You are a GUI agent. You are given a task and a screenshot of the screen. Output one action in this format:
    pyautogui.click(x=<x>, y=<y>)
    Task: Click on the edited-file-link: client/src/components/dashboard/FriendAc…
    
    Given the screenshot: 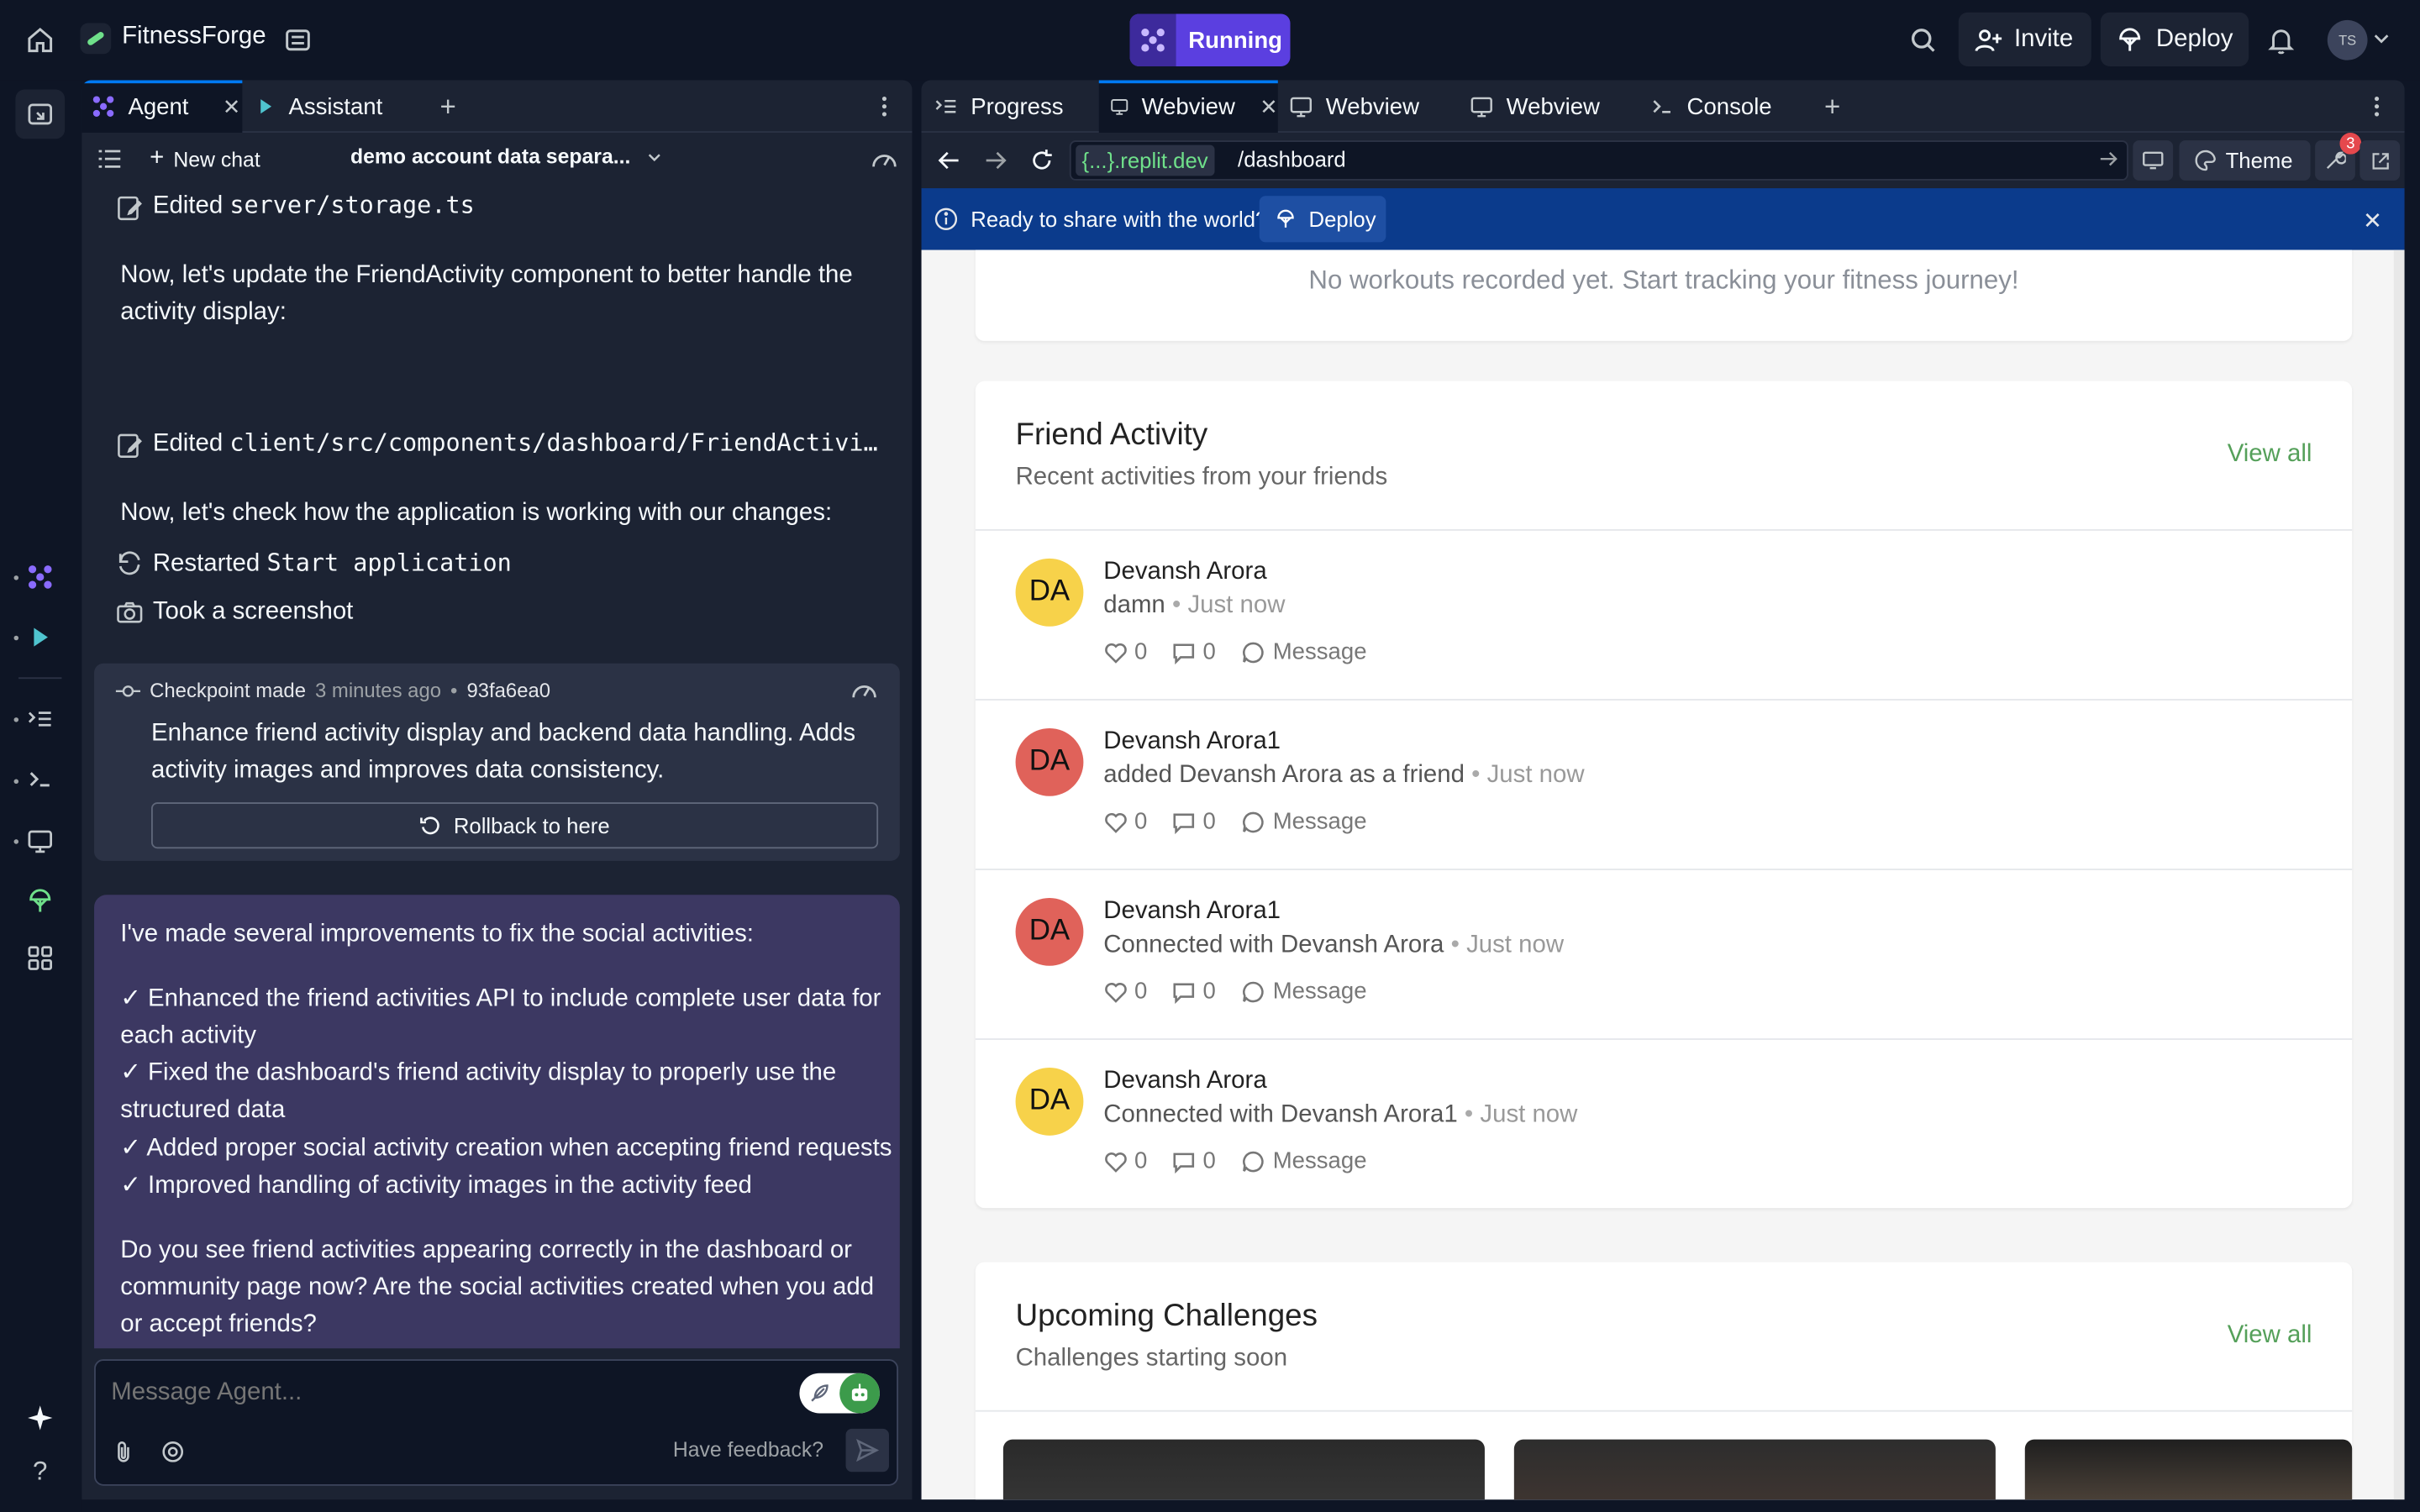 What is the action you would take?
    pyautogui.click(x=553, y=443)
    